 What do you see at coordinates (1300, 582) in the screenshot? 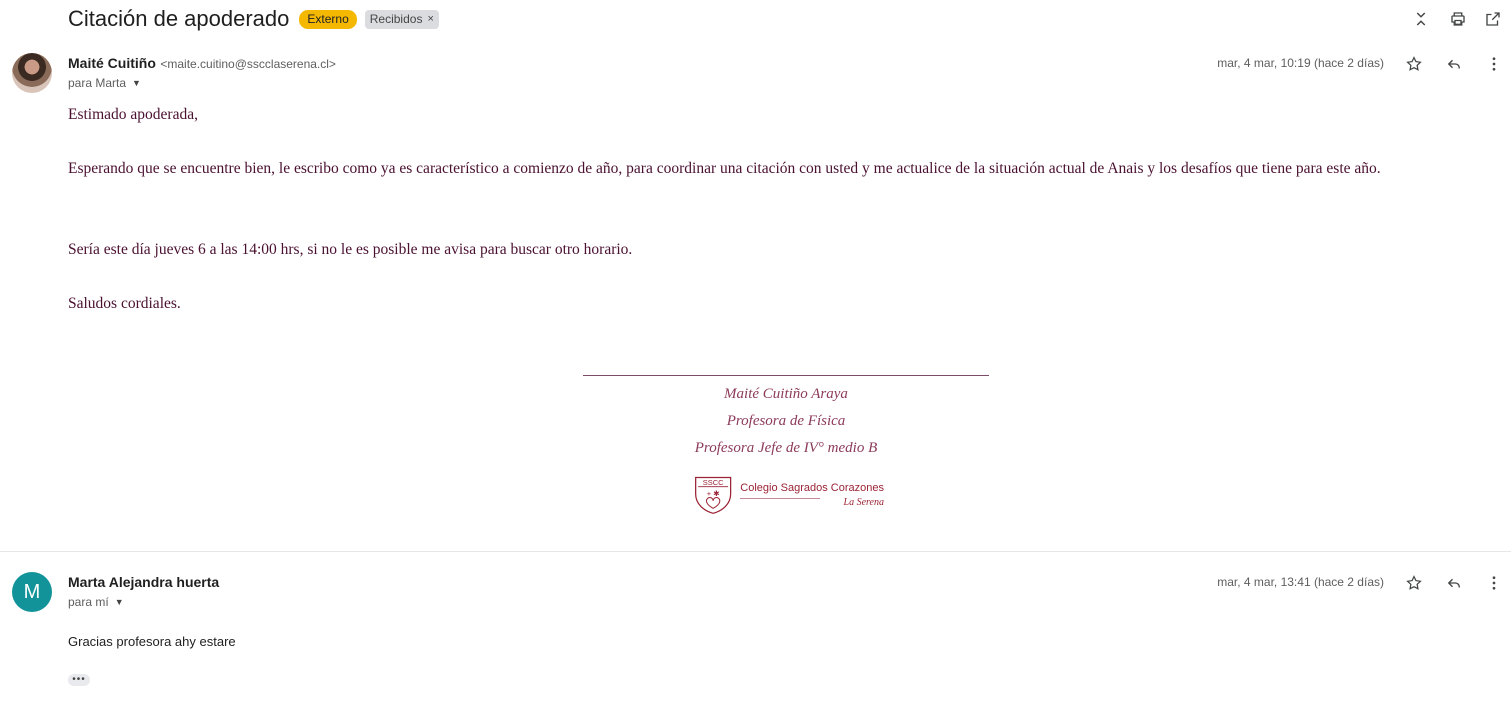
I see `message-date: mar, 4 mar, 13:41 (hace 2 días)` at bounding box center [1300, 582].